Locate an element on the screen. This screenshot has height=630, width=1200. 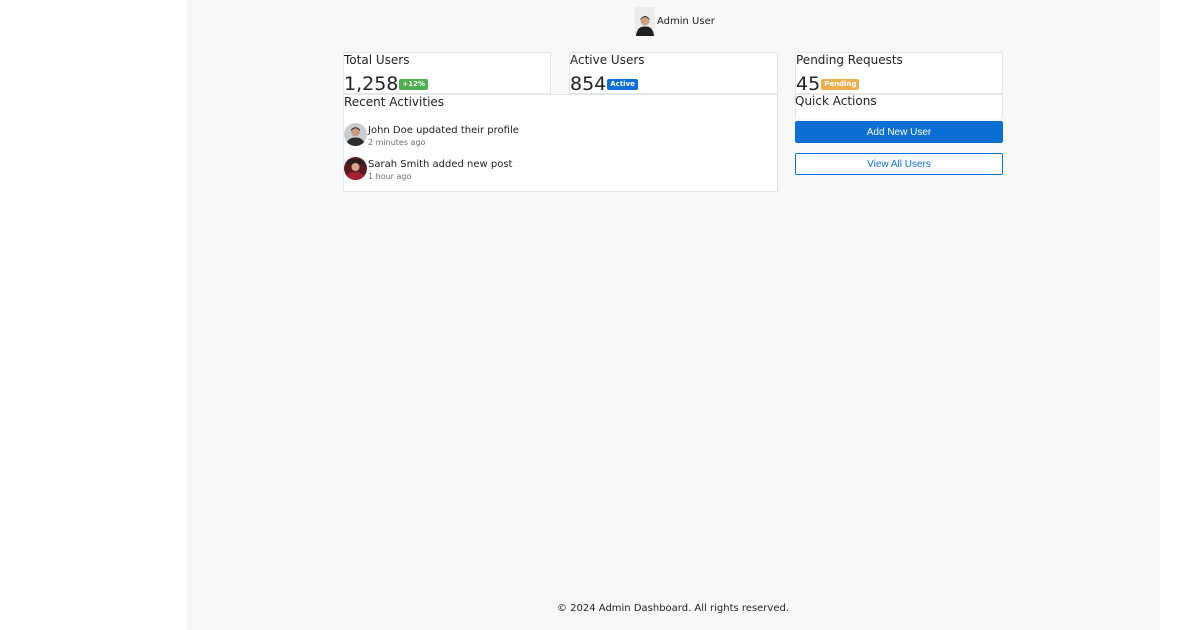
activity-time: 1 hour ago is located at coordinates (390, 176).